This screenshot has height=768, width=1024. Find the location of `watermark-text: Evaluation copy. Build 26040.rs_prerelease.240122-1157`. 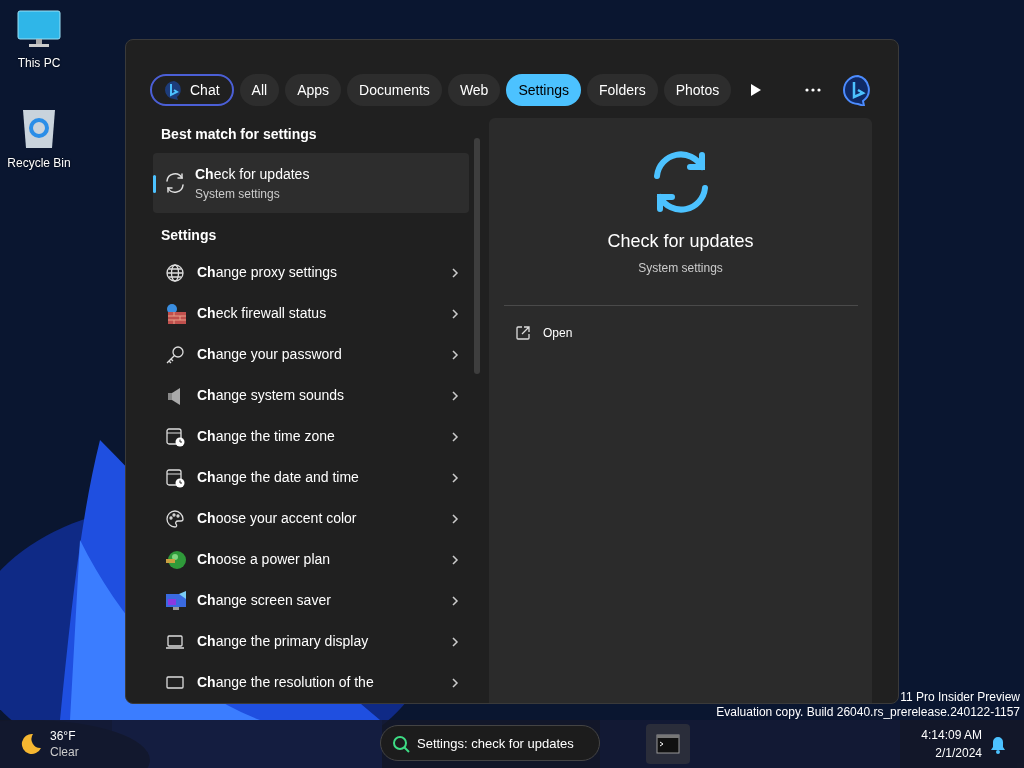

watermark-text: Evaluation copy. Build 26040.rs_prerelease.240122-1157 is located at coordinates (868, 712).